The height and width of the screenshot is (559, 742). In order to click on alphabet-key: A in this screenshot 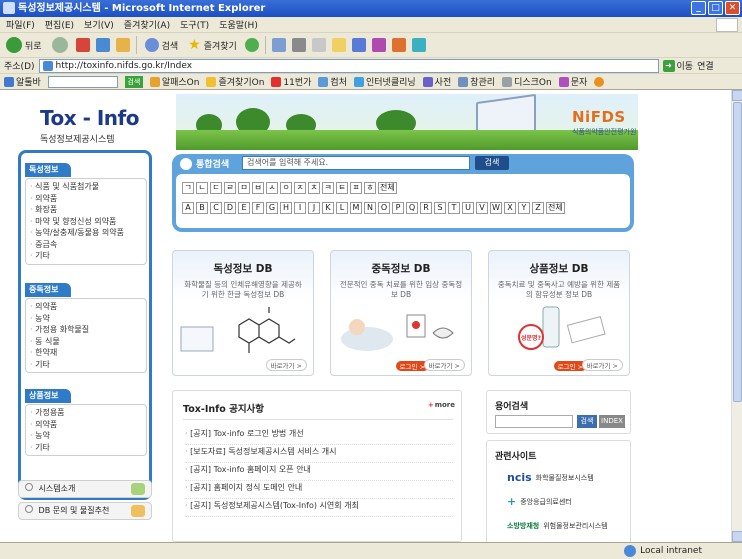, I will do `click(188, 208)`.